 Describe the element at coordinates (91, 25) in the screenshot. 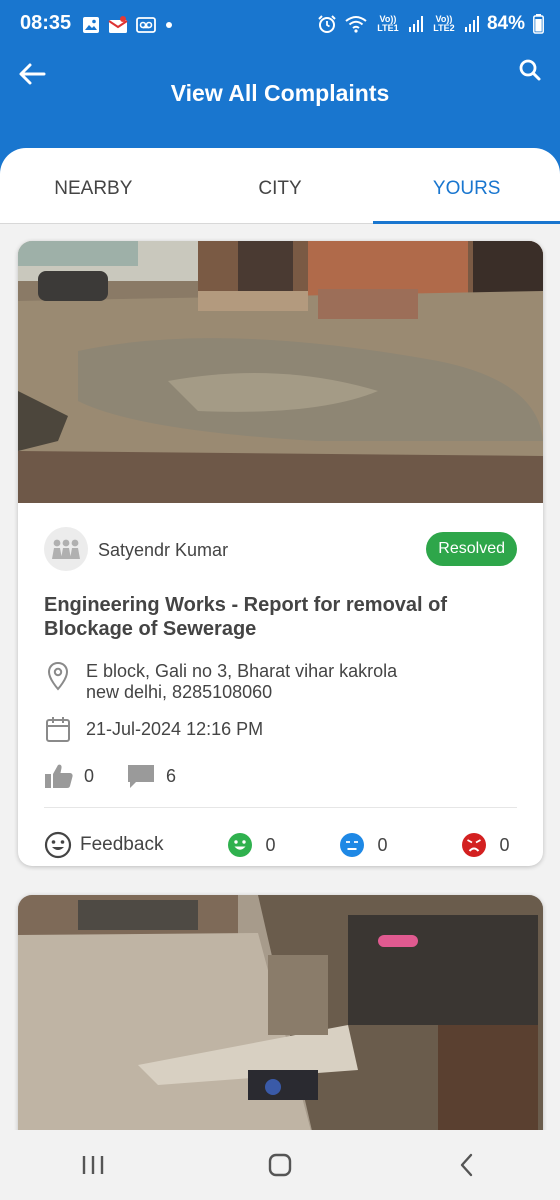

I see `image-icon` at that location.